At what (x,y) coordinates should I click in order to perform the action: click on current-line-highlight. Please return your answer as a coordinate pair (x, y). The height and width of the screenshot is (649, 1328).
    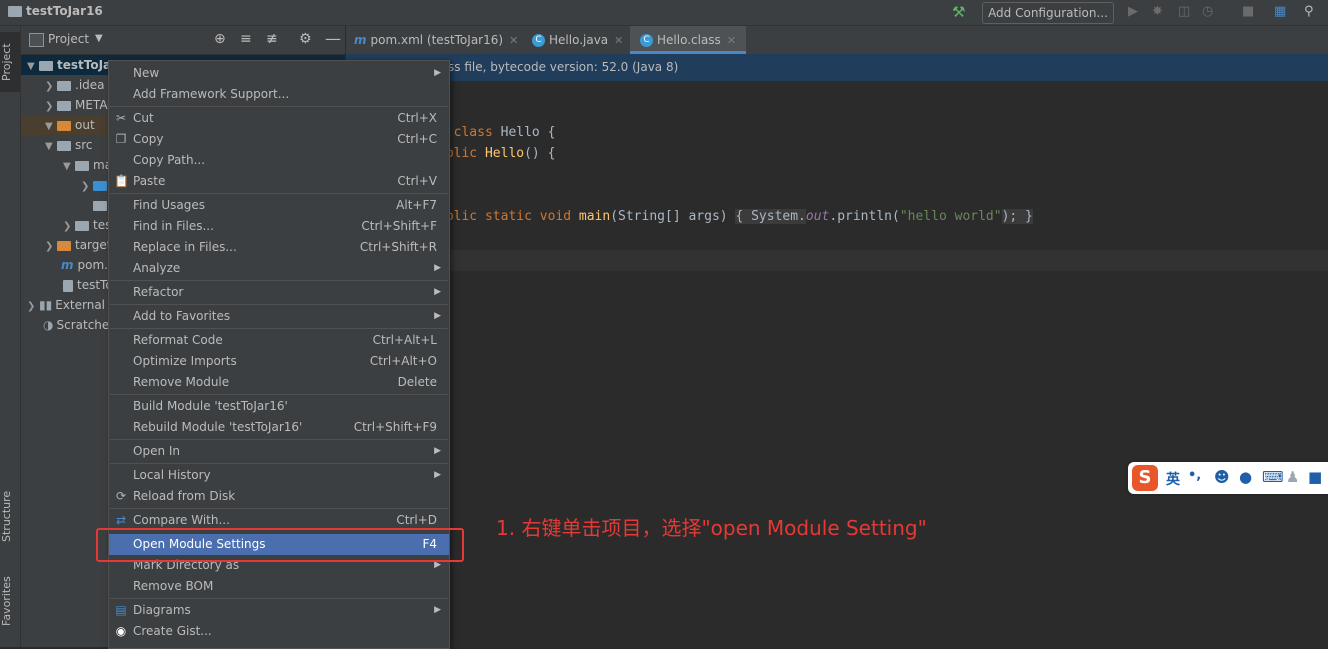
    Looking at the image, I should click on (837, 260).